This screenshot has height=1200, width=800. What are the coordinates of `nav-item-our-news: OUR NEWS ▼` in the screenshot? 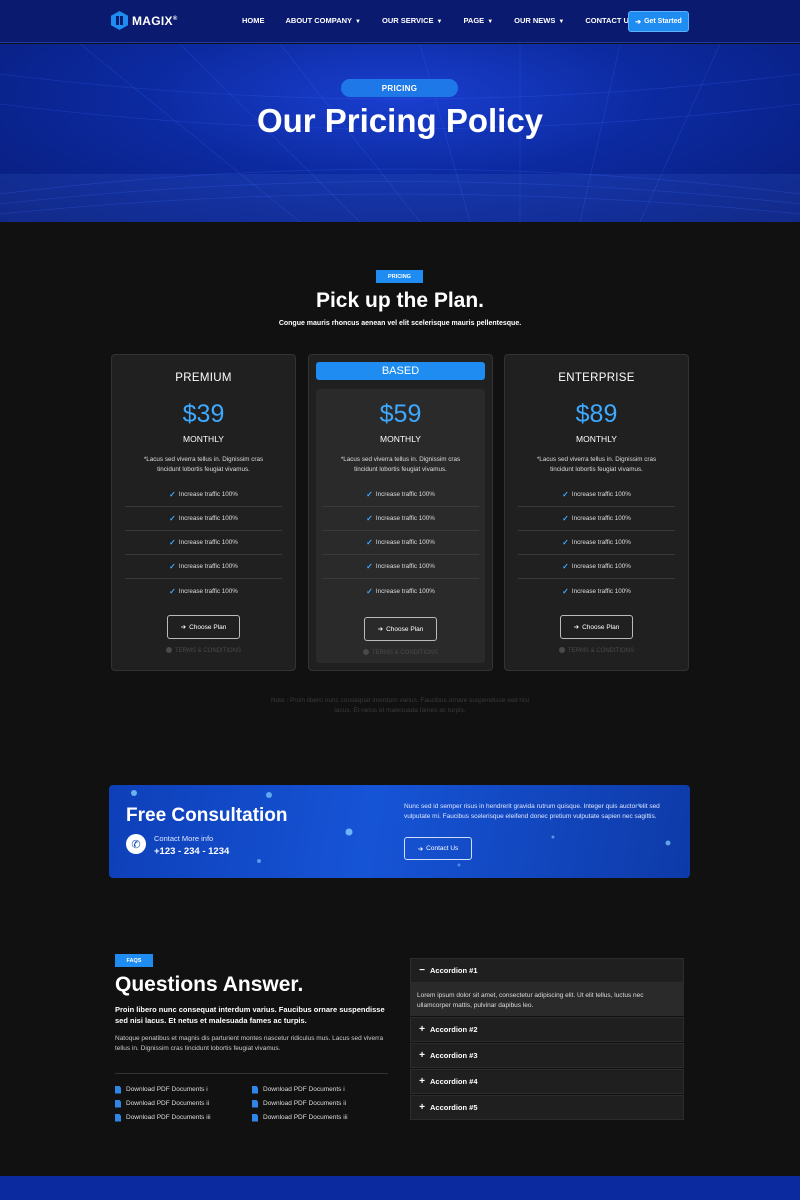 It's located at (539, 20).